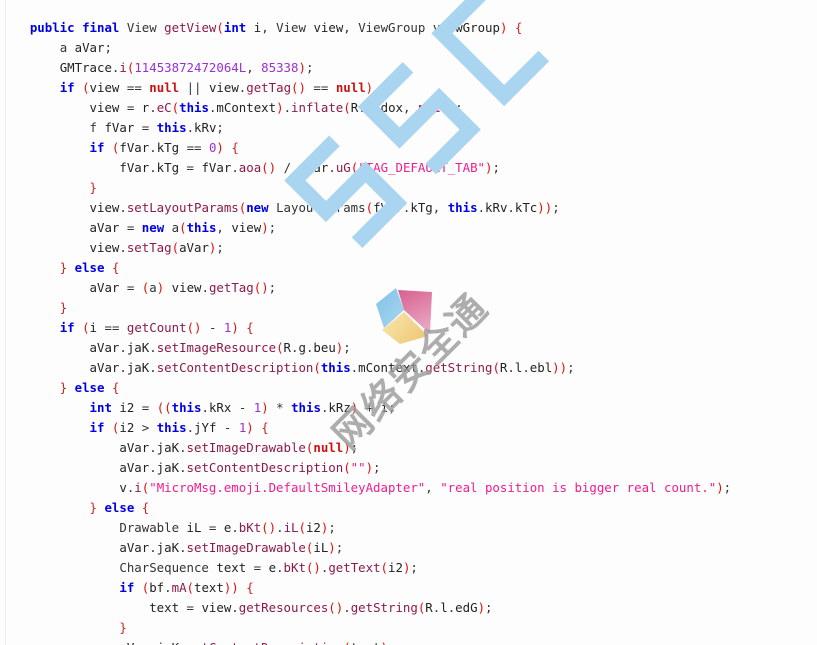 This screenshot has width=817, height=645. What do you see at coordinates (183, 228) in the screenshot?
I see `code-line: aVar = new a(this, view);` at bounding box center [183, 228].